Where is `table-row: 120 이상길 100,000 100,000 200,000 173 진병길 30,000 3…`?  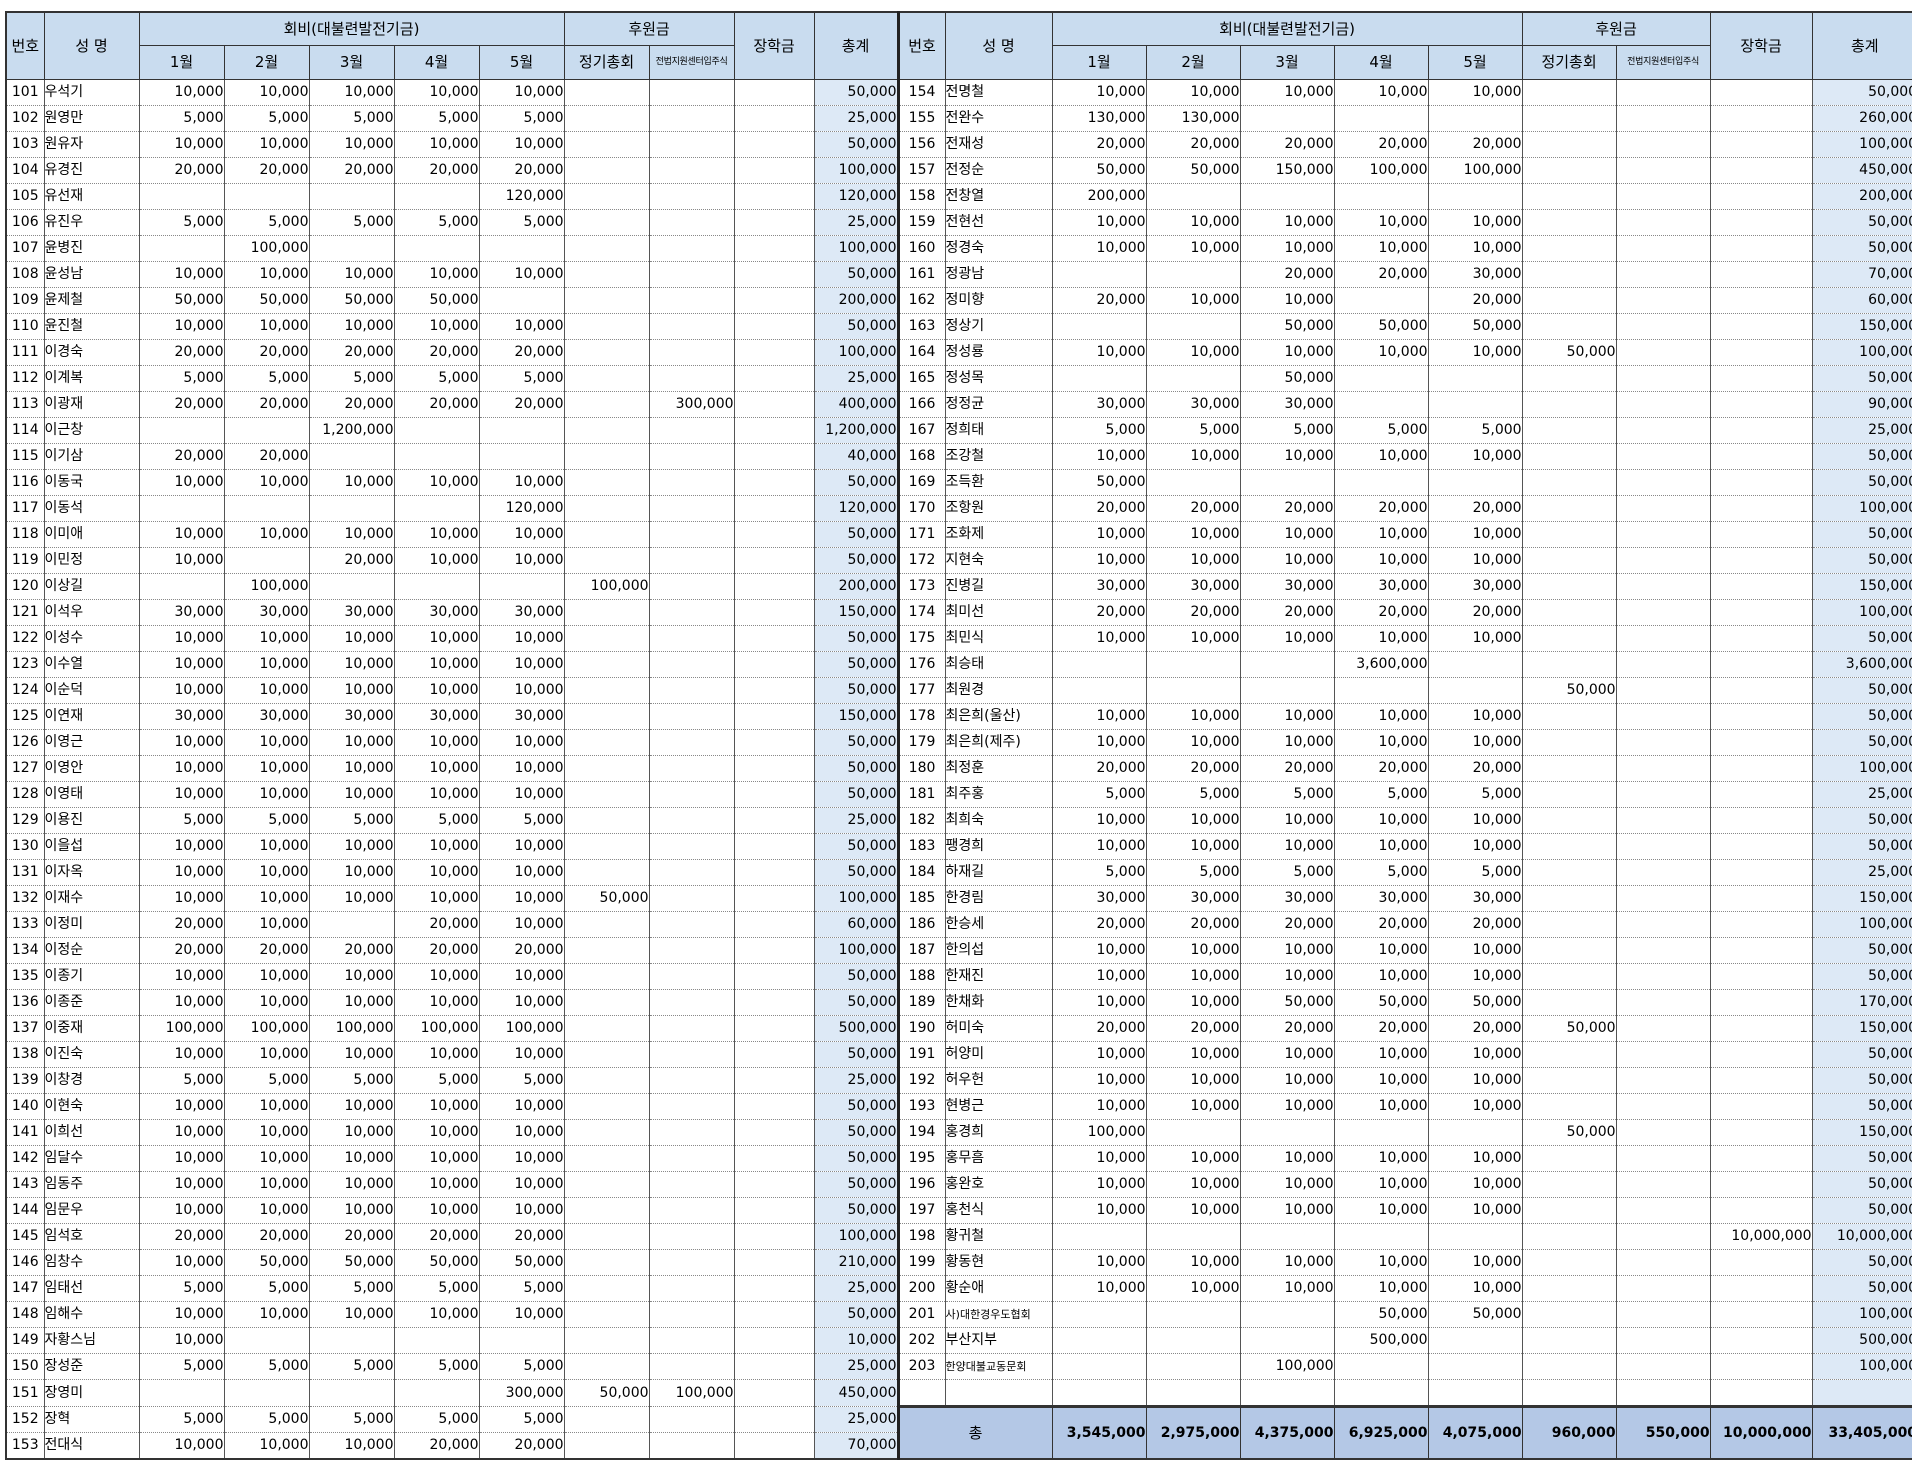
table-row: 120 이상길 100,000 100,000 200,000 173 진병길 30,000 3… is located at coordinates (958, 586).